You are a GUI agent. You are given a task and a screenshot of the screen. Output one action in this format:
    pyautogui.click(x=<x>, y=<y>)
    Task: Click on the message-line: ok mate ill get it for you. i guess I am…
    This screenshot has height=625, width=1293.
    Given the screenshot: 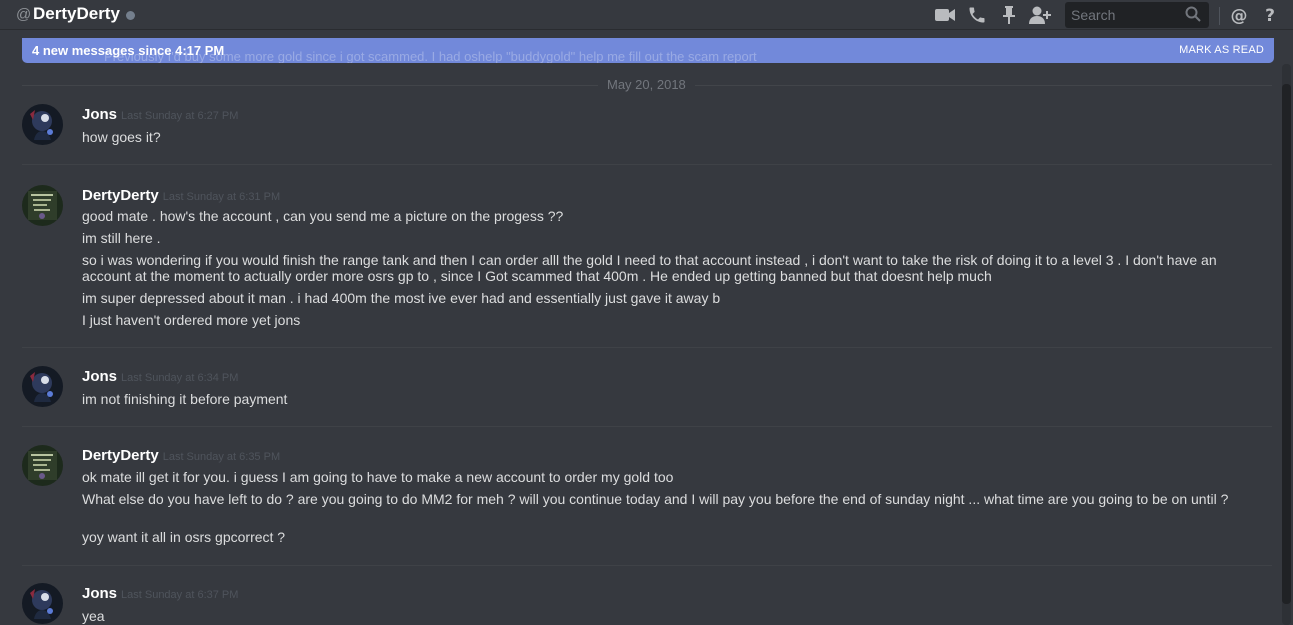 What is the action you would take?
    pyautogui.click(x=378, y=477)
    